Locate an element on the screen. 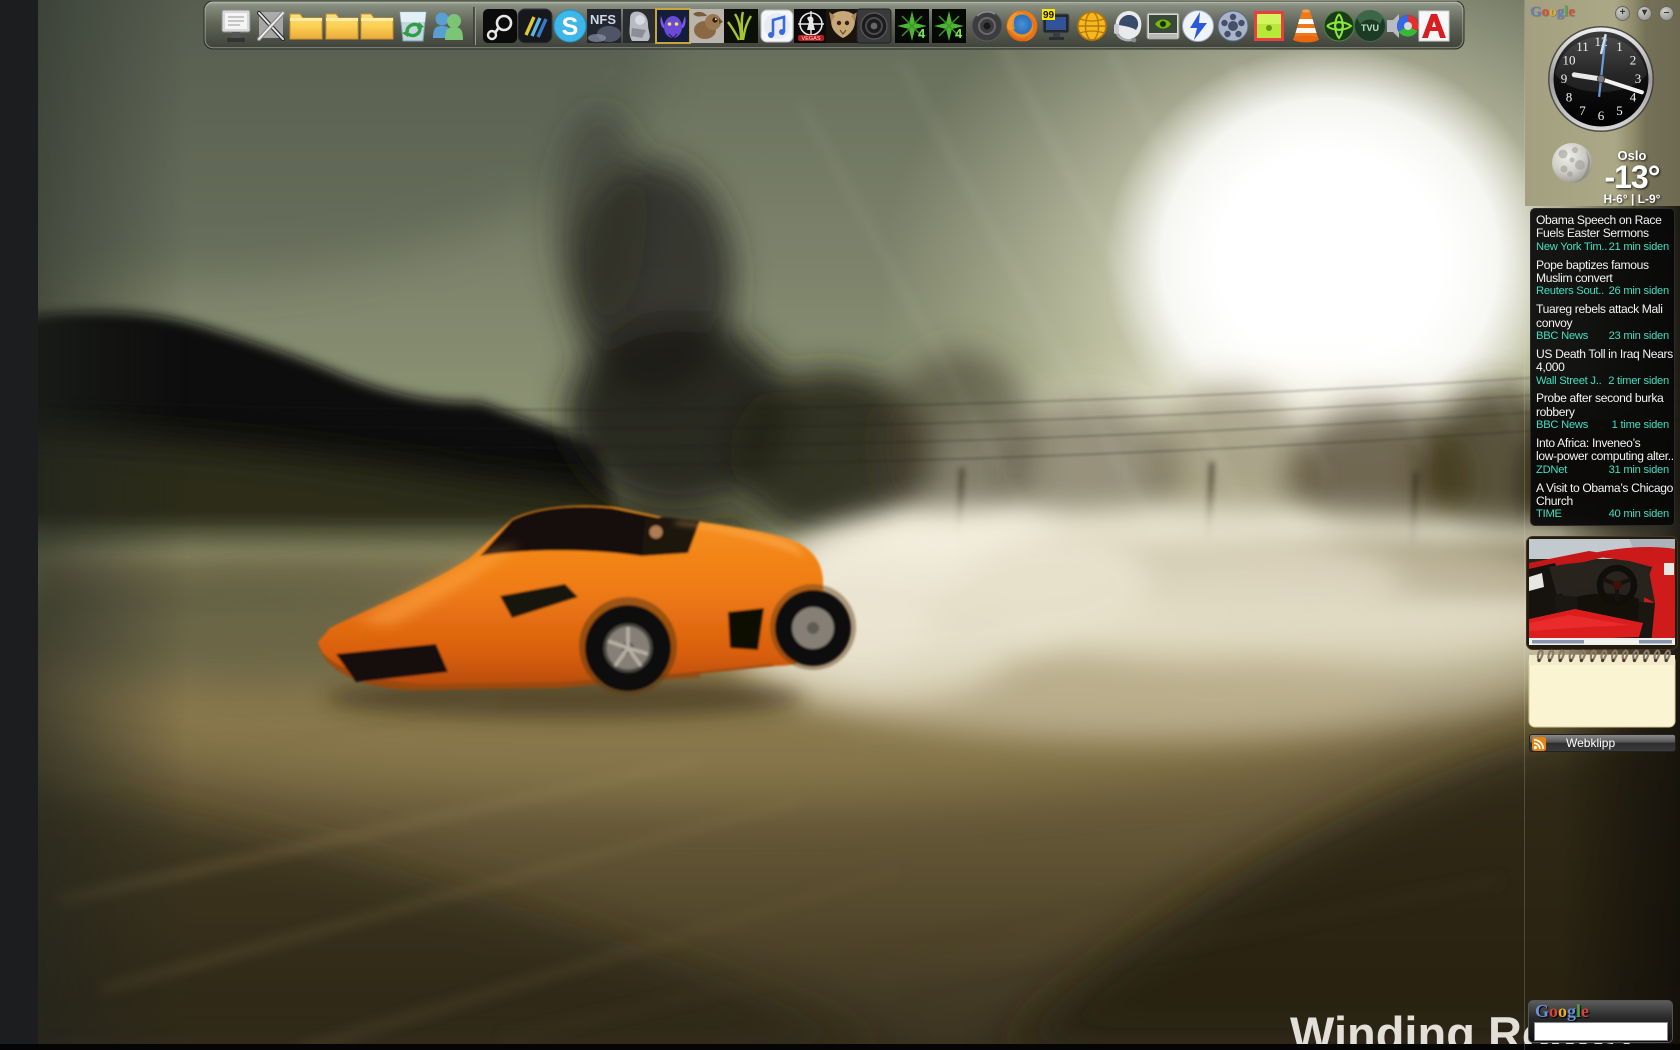 The image size is (1680, 1050). svg-text: S is located at coordinates (570, 27).